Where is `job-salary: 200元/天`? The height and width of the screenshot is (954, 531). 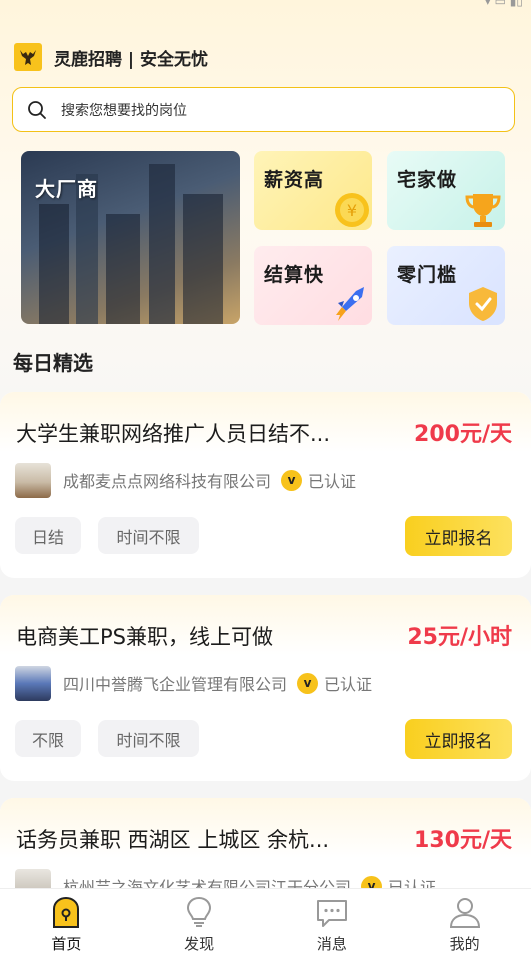
job-salary: 200元/天 is located at coordinates (463, 434).